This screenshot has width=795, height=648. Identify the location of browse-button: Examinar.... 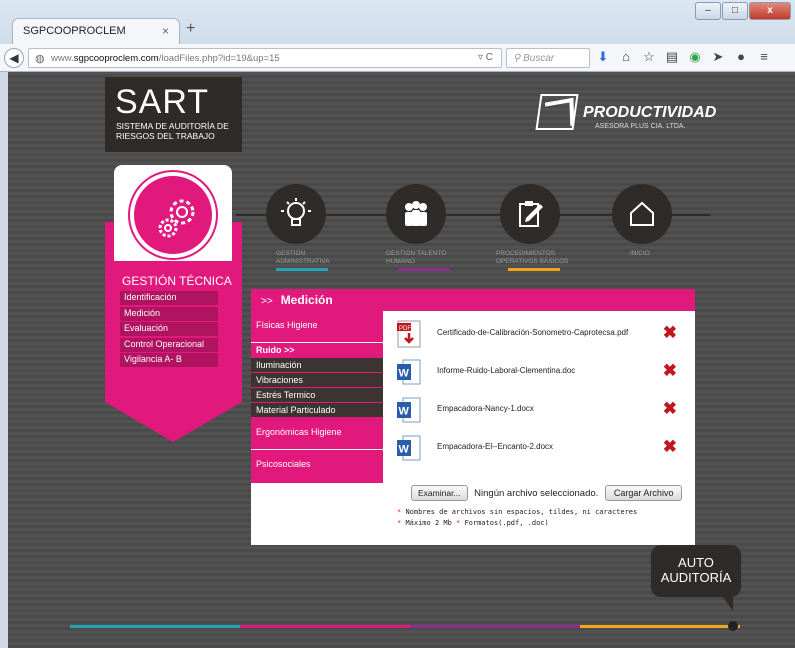
(439, 493).